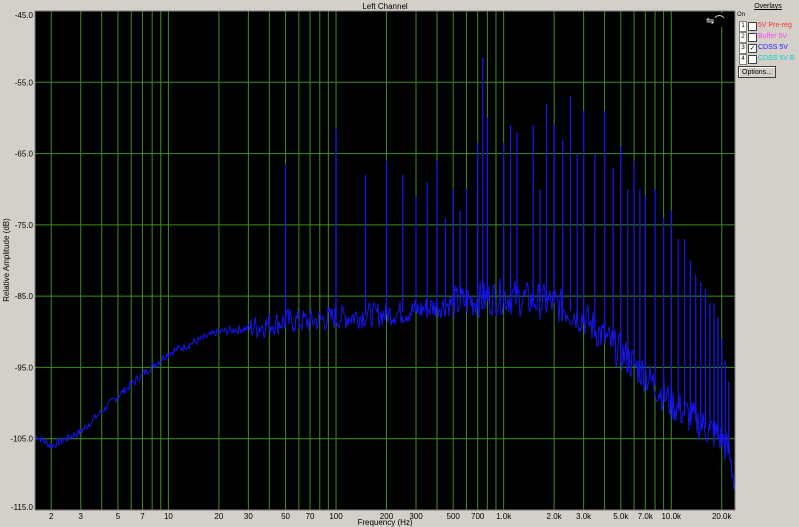  I want to click on y-tick-label: -105.0, so click(21, 439).